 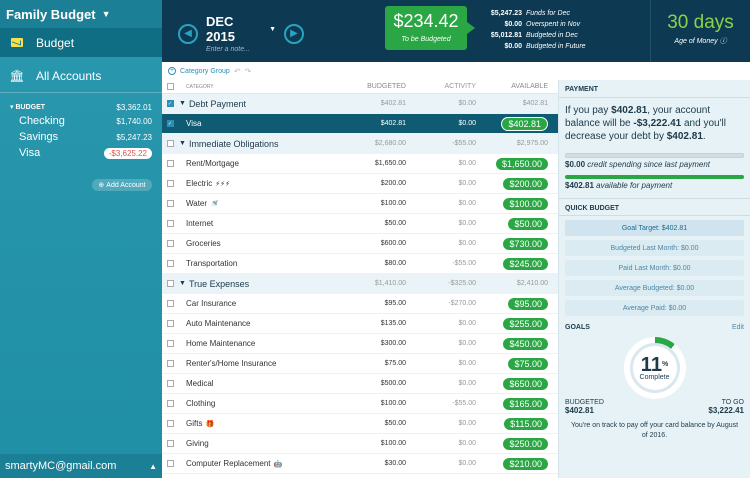 I want to click on budgeted-cell: $300.00, so click(x=364, y=343).